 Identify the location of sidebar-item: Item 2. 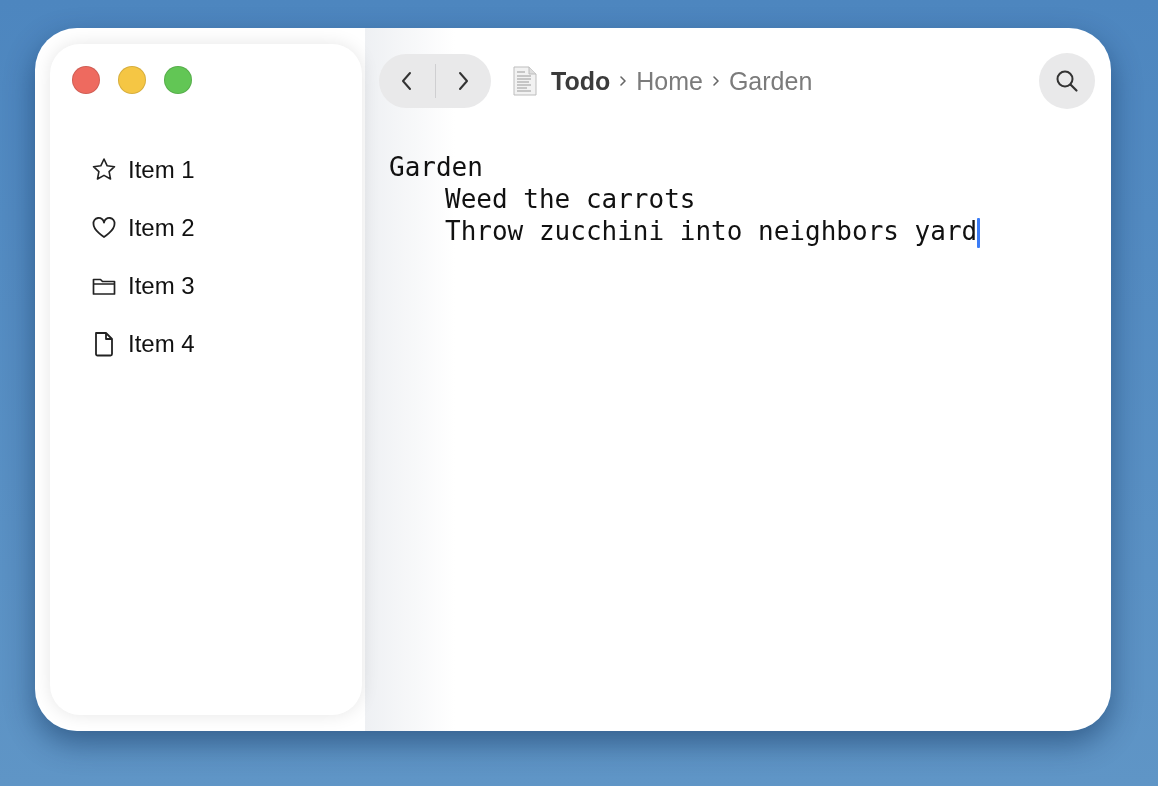
(161, 228).